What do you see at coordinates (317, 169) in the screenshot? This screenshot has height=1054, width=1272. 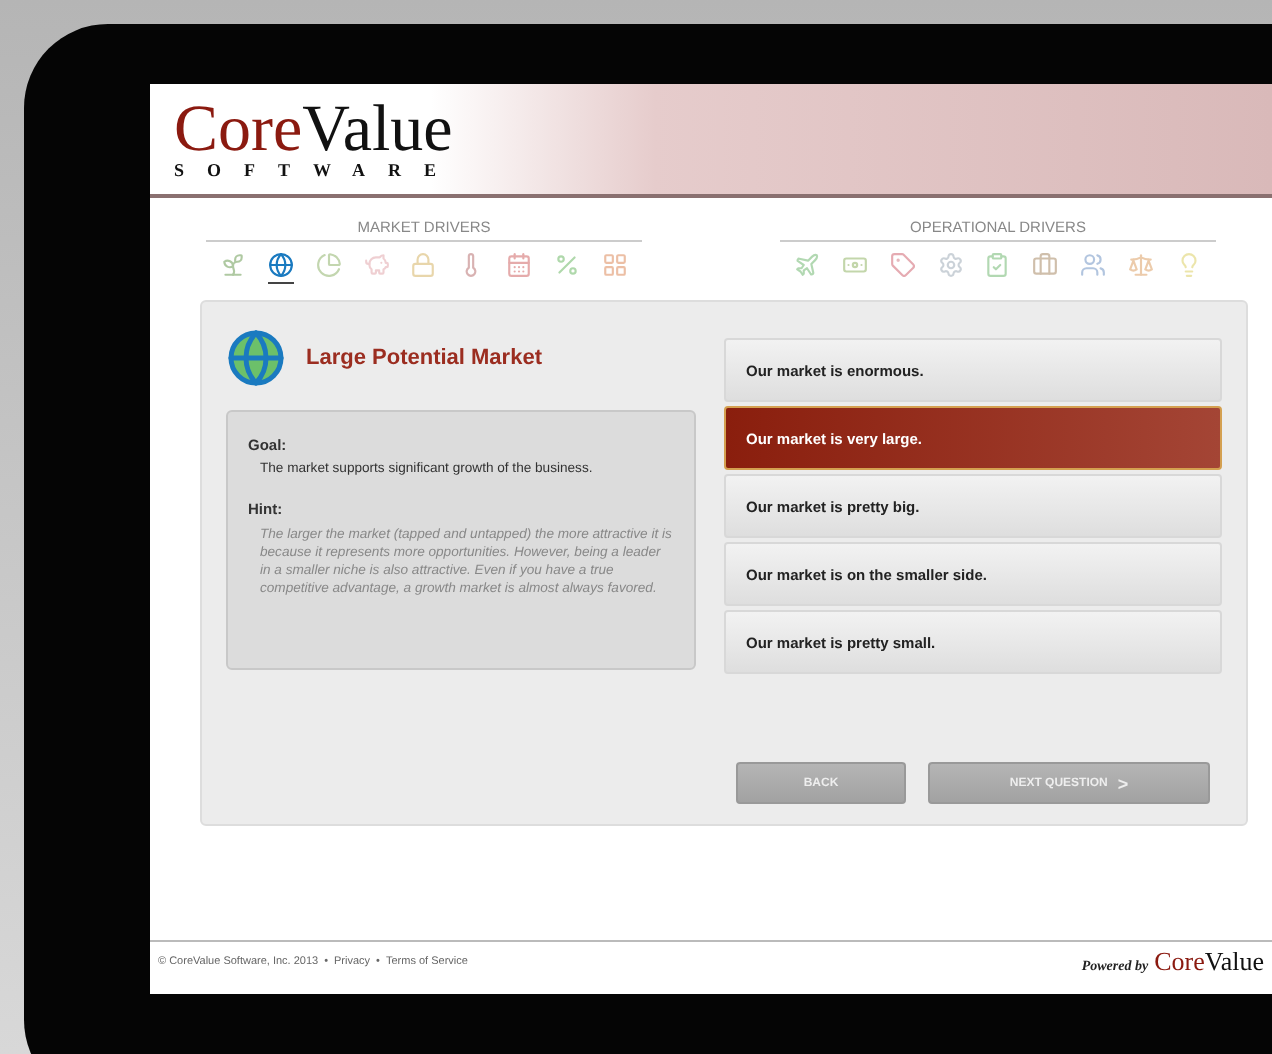 I see `logo-subtitle: SOFTWARE` at bounding box center [317, 169].